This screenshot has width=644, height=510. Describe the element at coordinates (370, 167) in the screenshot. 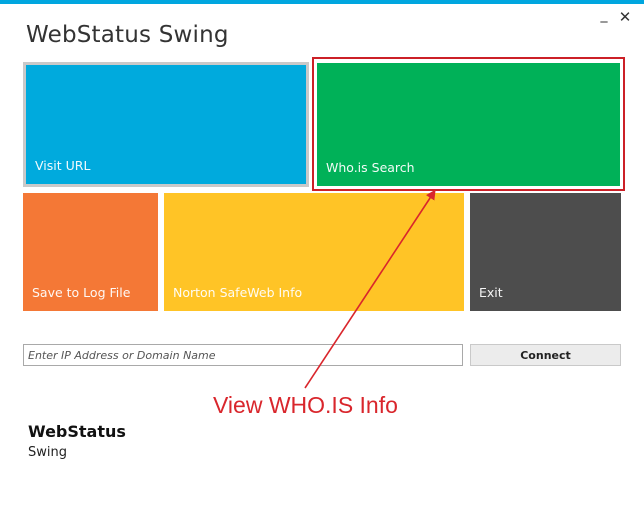

I see `whois-search-label: Who.is Search` at that location.